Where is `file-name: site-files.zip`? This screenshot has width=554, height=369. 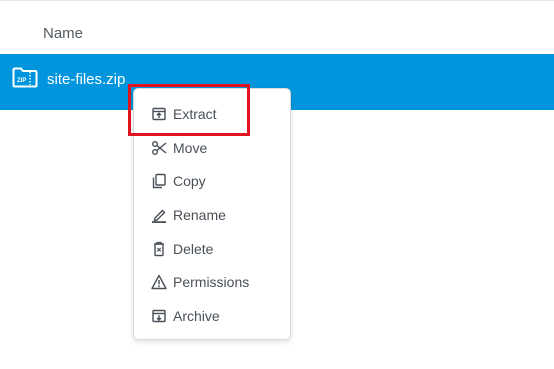
file-name: site-files.zip is located at coordinates (86, 79).